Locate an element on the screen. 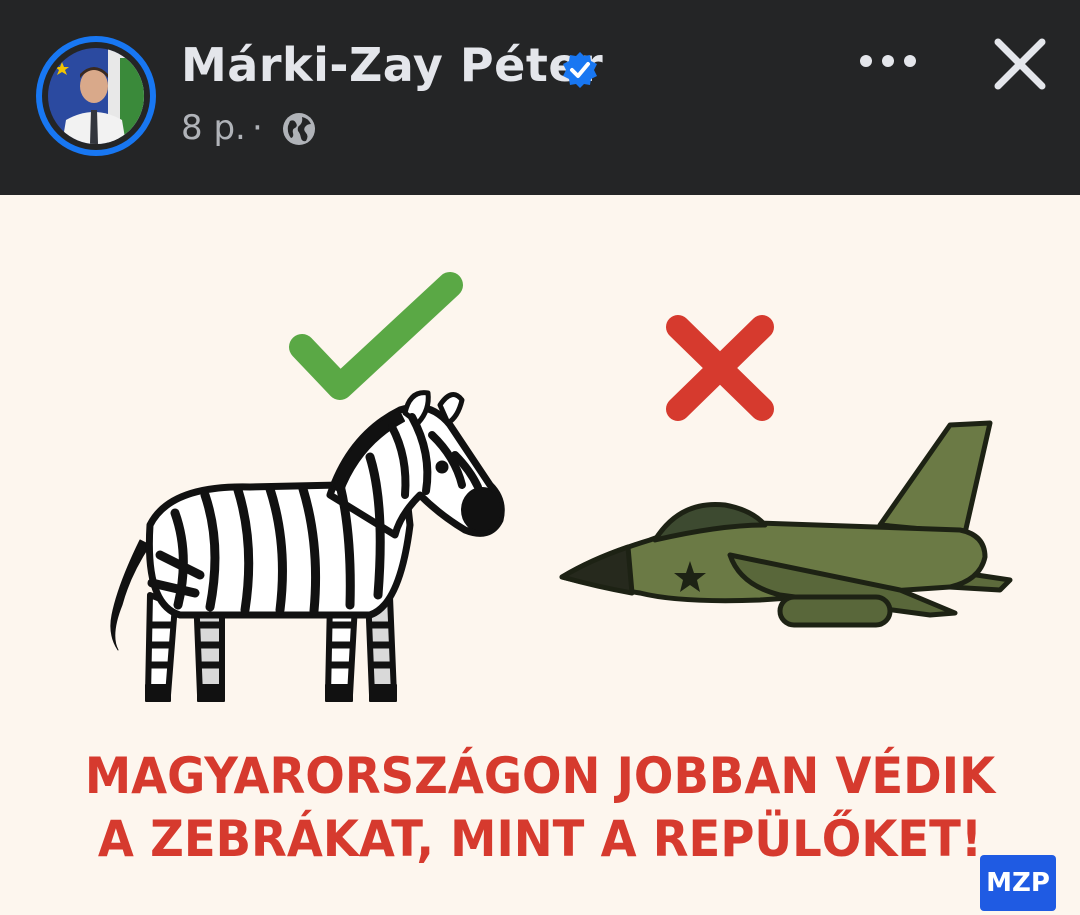  globe-icon is located at coordinates (299, 129).